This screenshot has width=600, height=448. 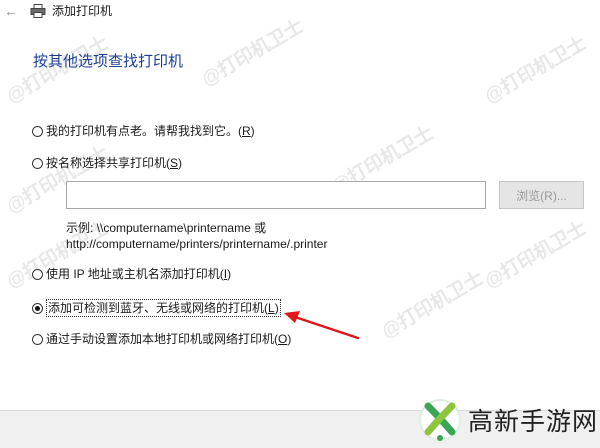 What do you see at coordinates (440, 420) in the screenshot?
I see `brand-logo-icon` at bounding box center [440, 420].